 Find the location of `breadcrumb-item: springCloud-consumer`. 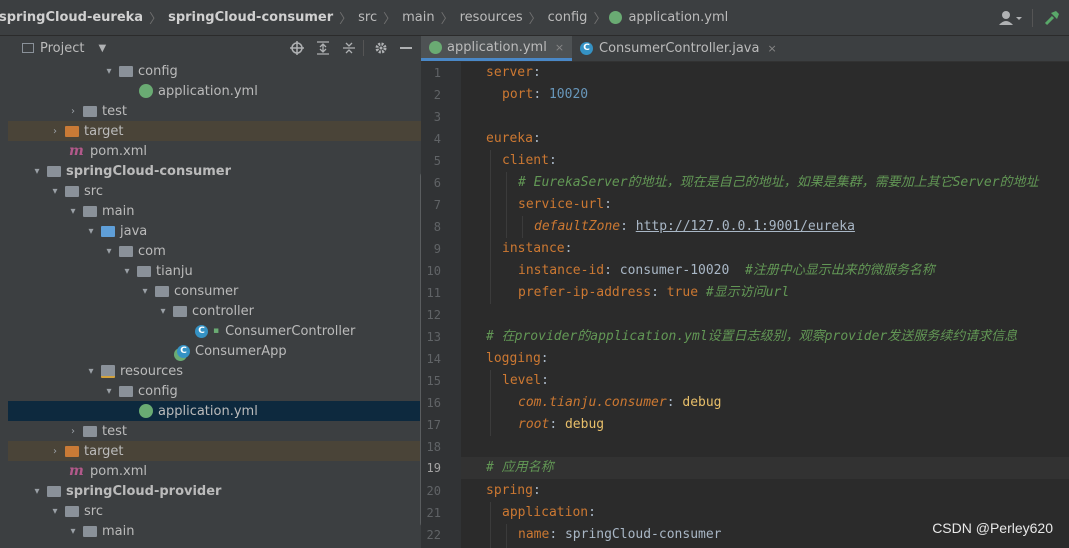

breadcrumb-item: springCloud-consumer is located at coordinates (250, 17).